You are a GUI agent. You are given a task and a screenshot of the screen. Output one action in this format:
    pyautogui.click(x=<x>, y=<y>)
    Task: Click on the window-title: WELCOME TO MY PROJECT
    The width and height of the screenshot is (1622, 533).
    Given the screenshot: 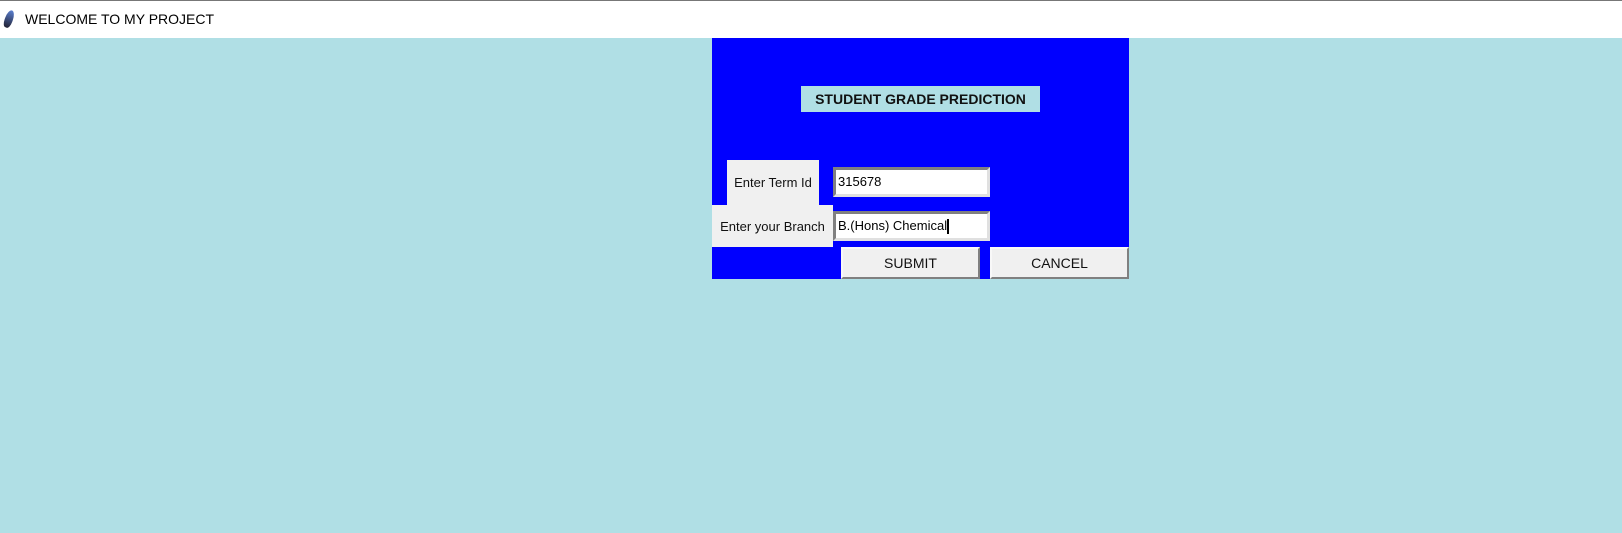 What is the action you would take?
    pyautogui.click(x=120, y=19)
    